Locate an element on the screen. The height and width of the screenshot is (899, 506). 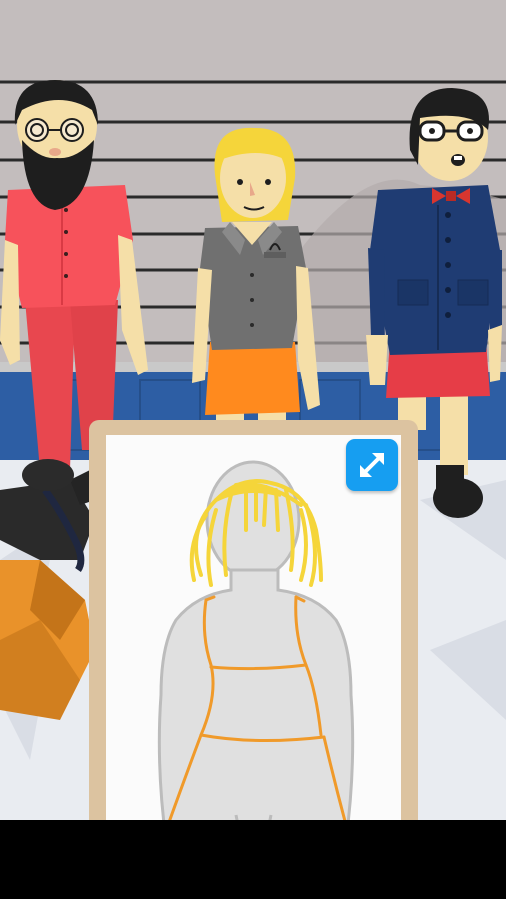
expand-arrows-icon is located at coordinates (372, 465).